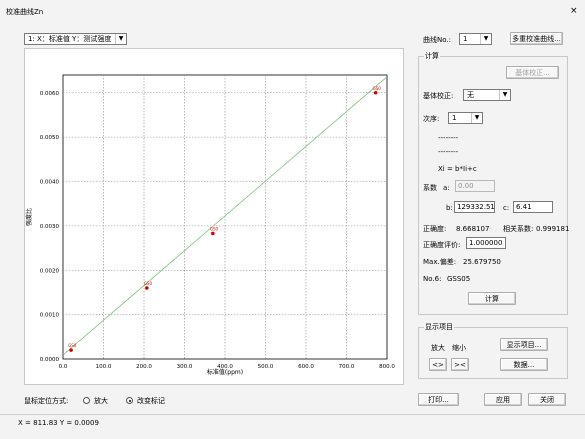 Image resolution: width=585 pixels, height=439 pixels. Describe the element at coordinates (473, 229) in the screenshot. I see `accuracy-value: 8.668107` at that location.